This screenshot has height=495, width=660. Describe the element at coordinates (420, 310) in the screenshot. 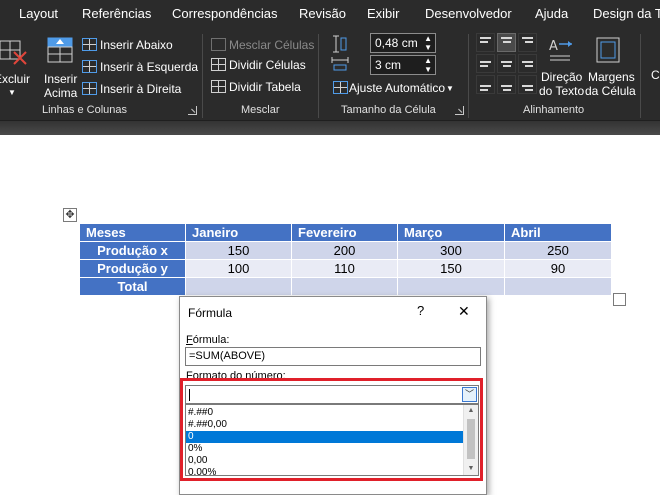

I see `help-button: ?` at that location.